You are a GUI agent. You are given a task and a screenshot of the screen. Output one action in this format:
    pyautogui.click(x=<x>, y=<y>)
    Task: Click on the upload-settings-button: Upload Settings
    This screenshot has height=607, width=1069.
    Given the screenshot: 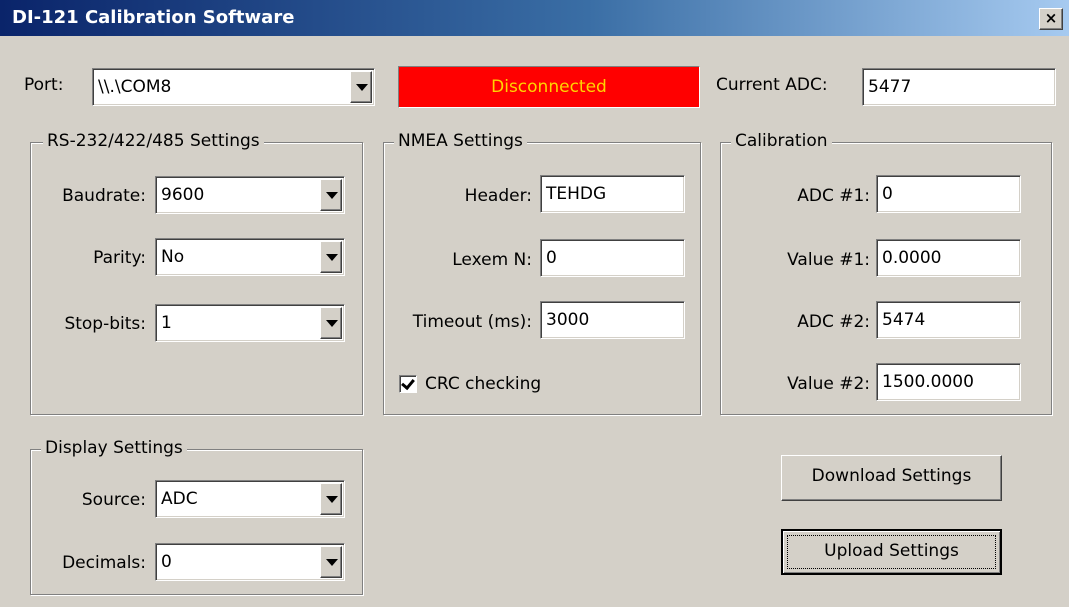 What is the action you would take?
    pyautogui.click(x=891, y=552)
    